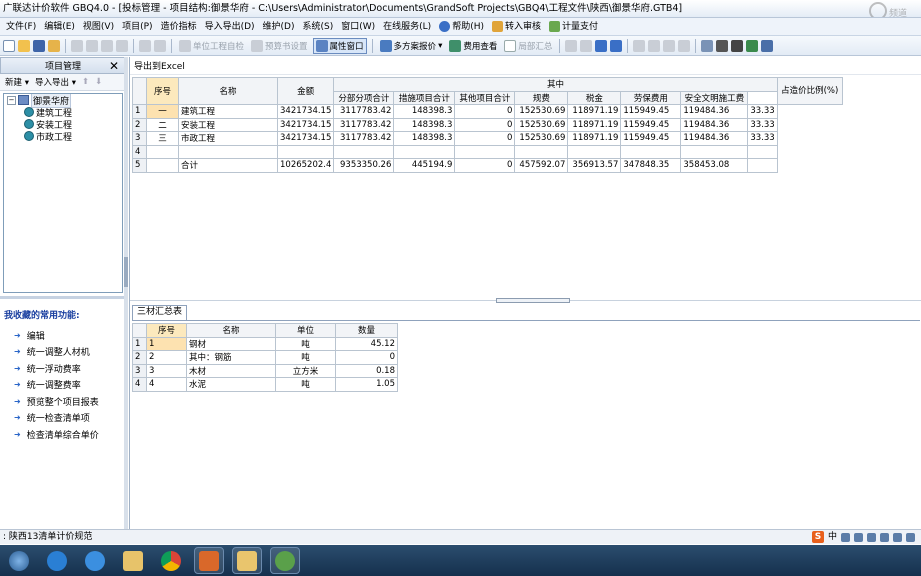 This screenshot has width=921, height=576. Describe the element at coordinates (654, 45) in the screenshot. I see `arrow-right-icon` at that location.